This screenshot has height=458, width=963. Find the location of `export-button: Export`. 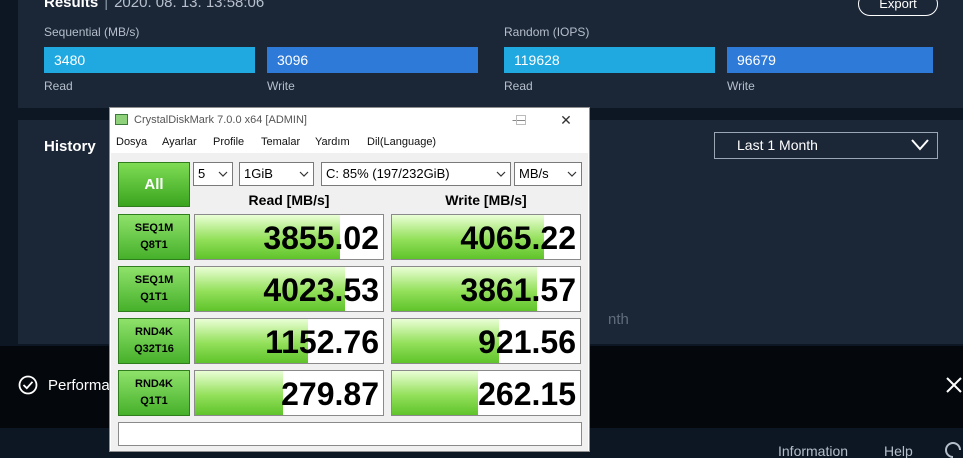

export-button: Export is located at coordinates (898, 8).